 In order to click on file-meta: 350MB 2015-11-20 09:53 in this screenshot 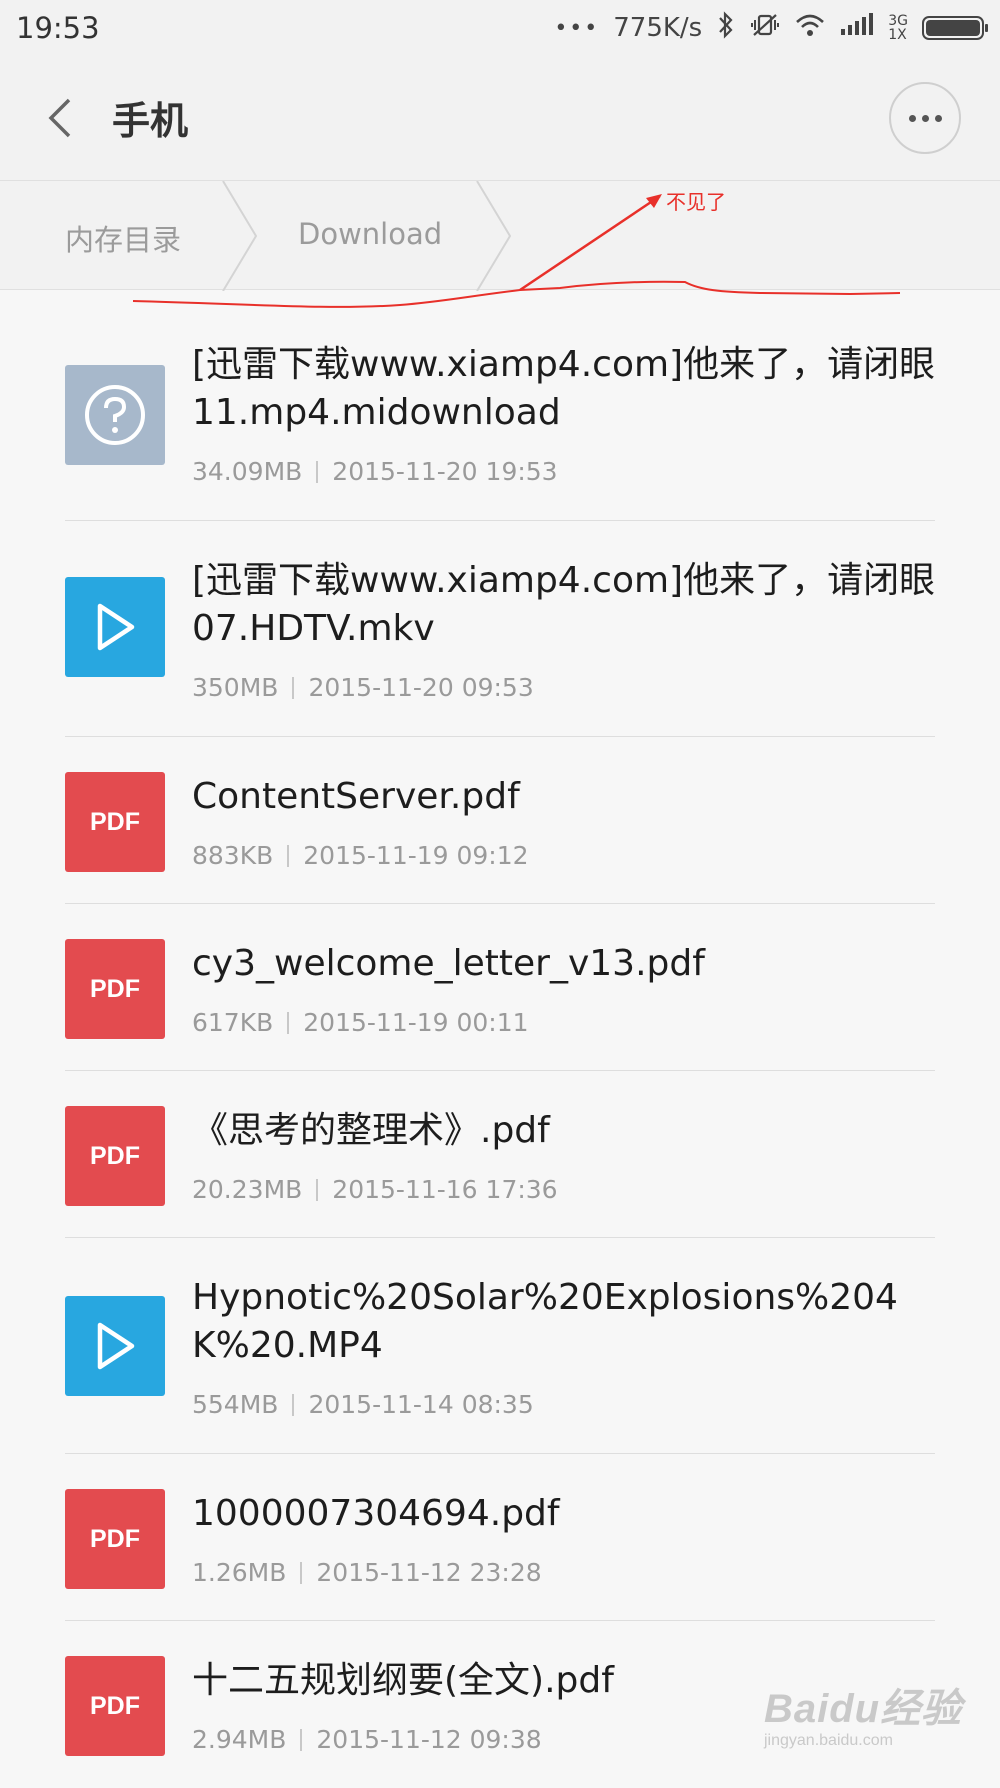, I will do `click(363, 687)`.